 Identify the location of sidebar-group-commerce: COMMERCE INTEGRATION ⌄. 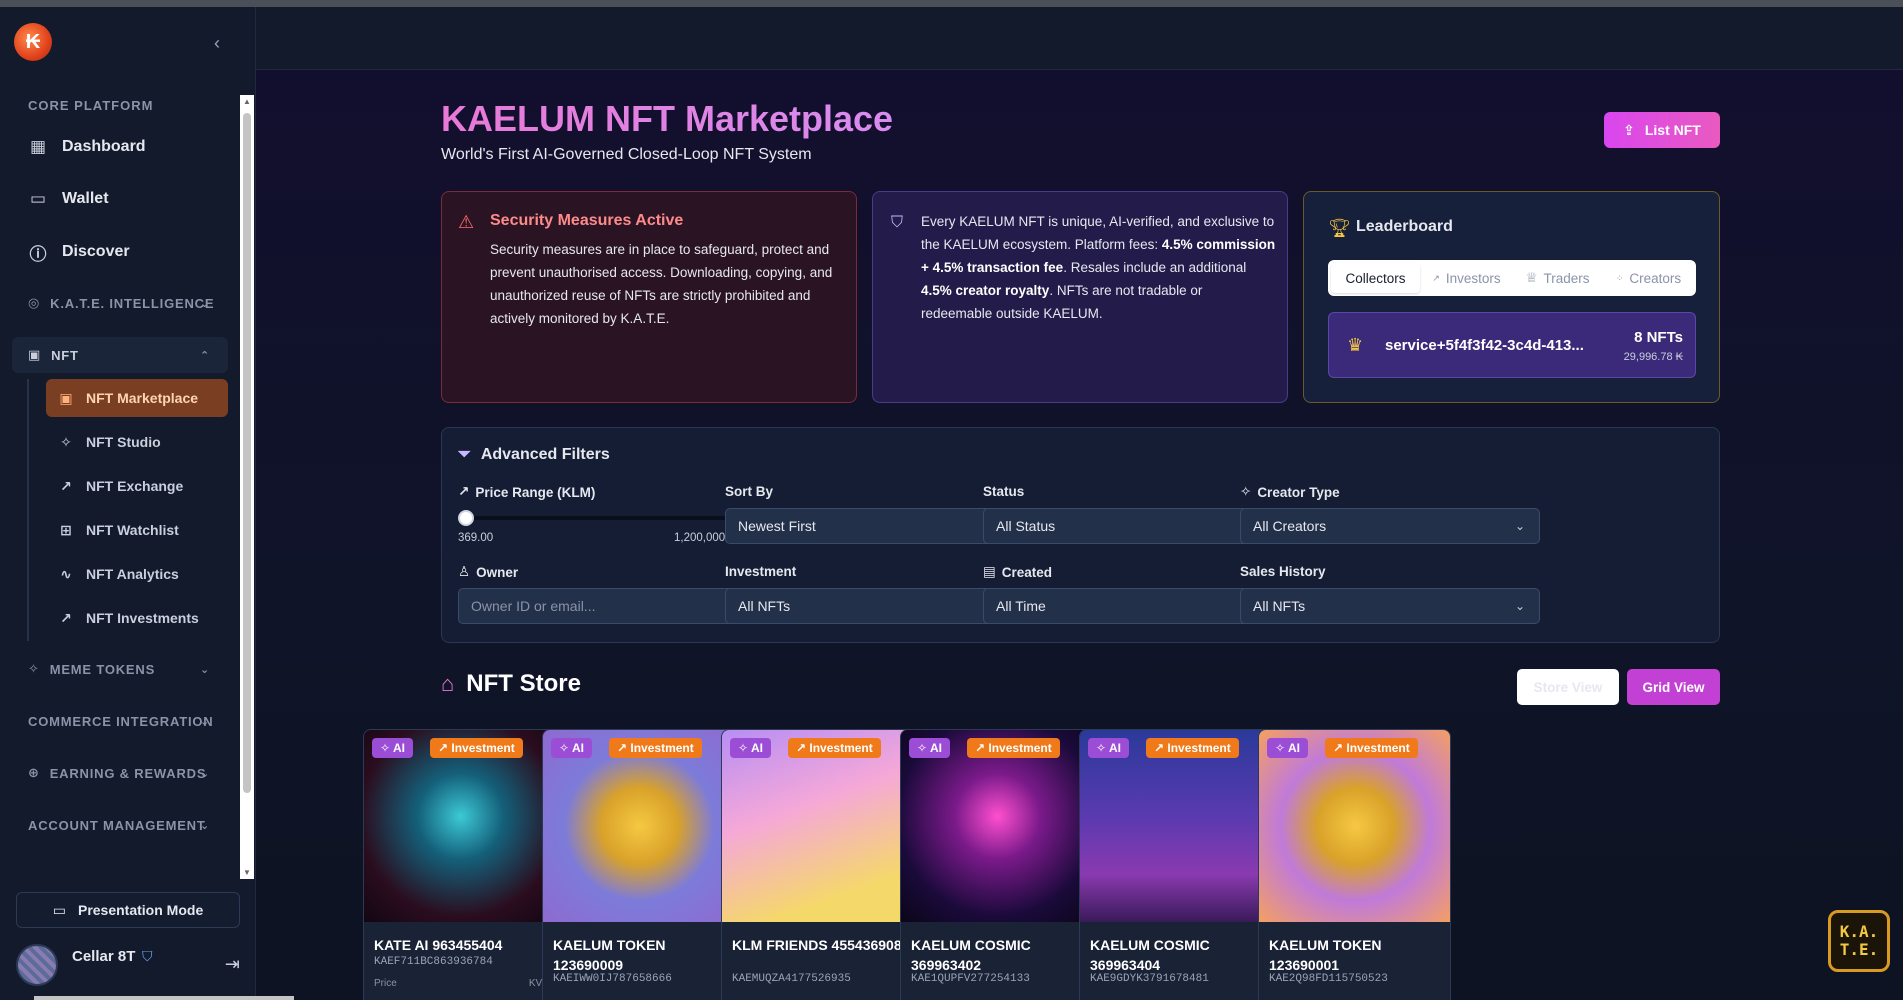
(120, 721).